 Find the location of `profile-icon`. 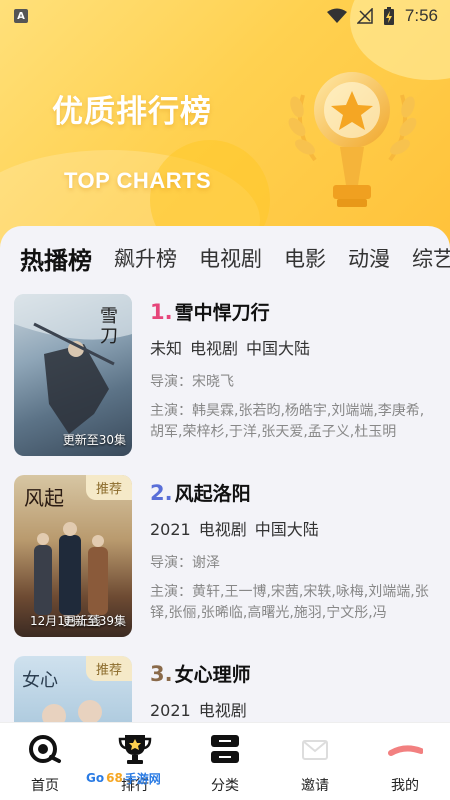

profile-icon is located at coordinates (405, 750).